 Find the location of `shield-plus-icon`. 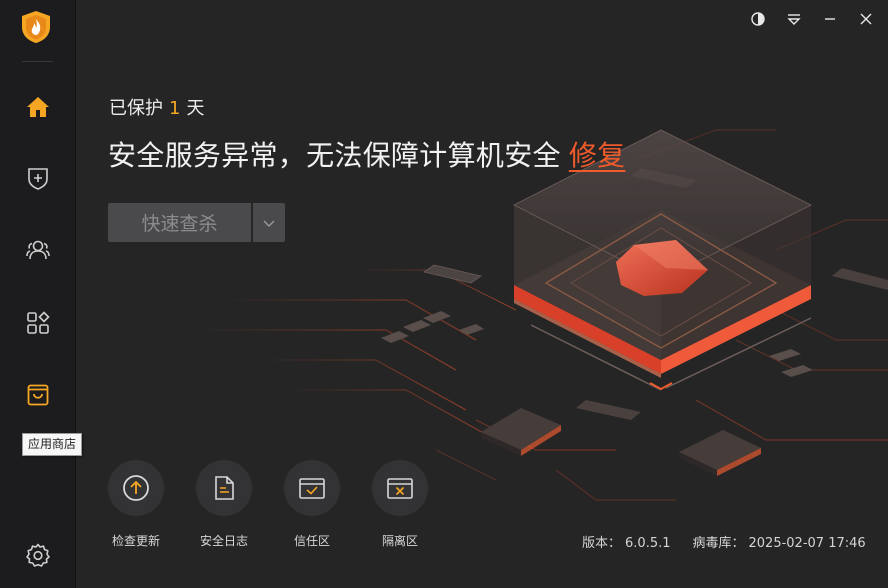

shield-plus-icon is located at coordinates (37, 179).